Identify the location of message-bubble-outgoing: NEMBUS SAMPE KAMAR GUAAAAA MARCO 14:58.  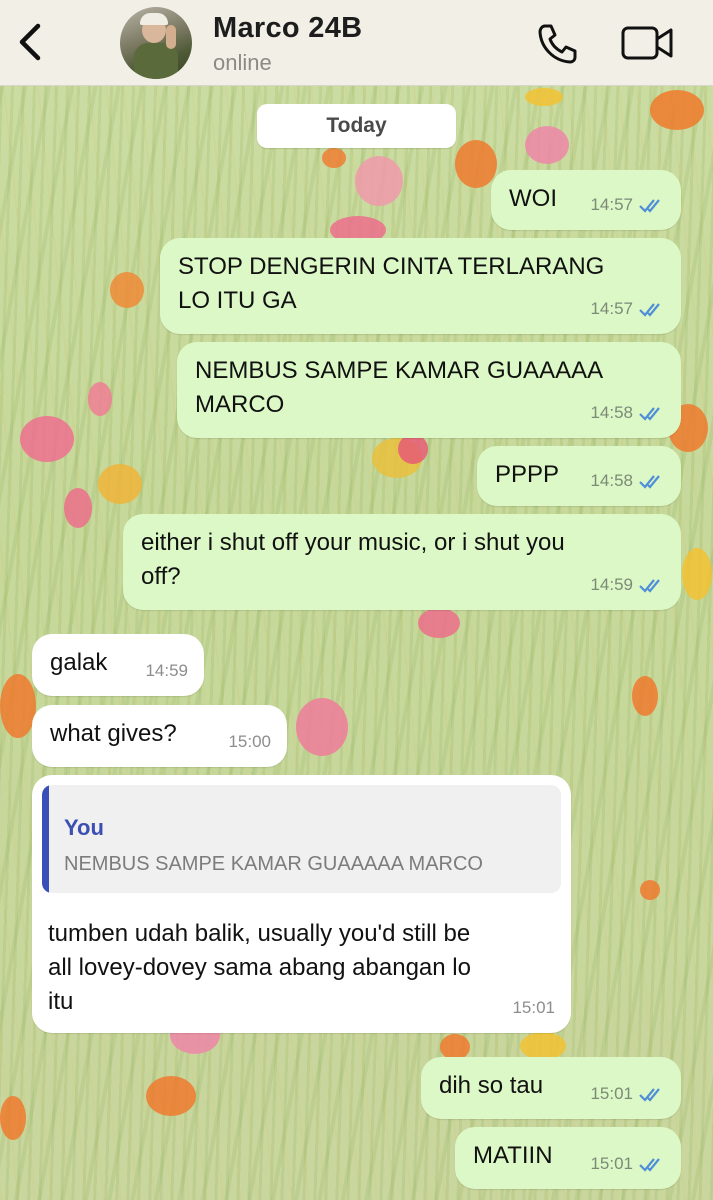
(429, 390).